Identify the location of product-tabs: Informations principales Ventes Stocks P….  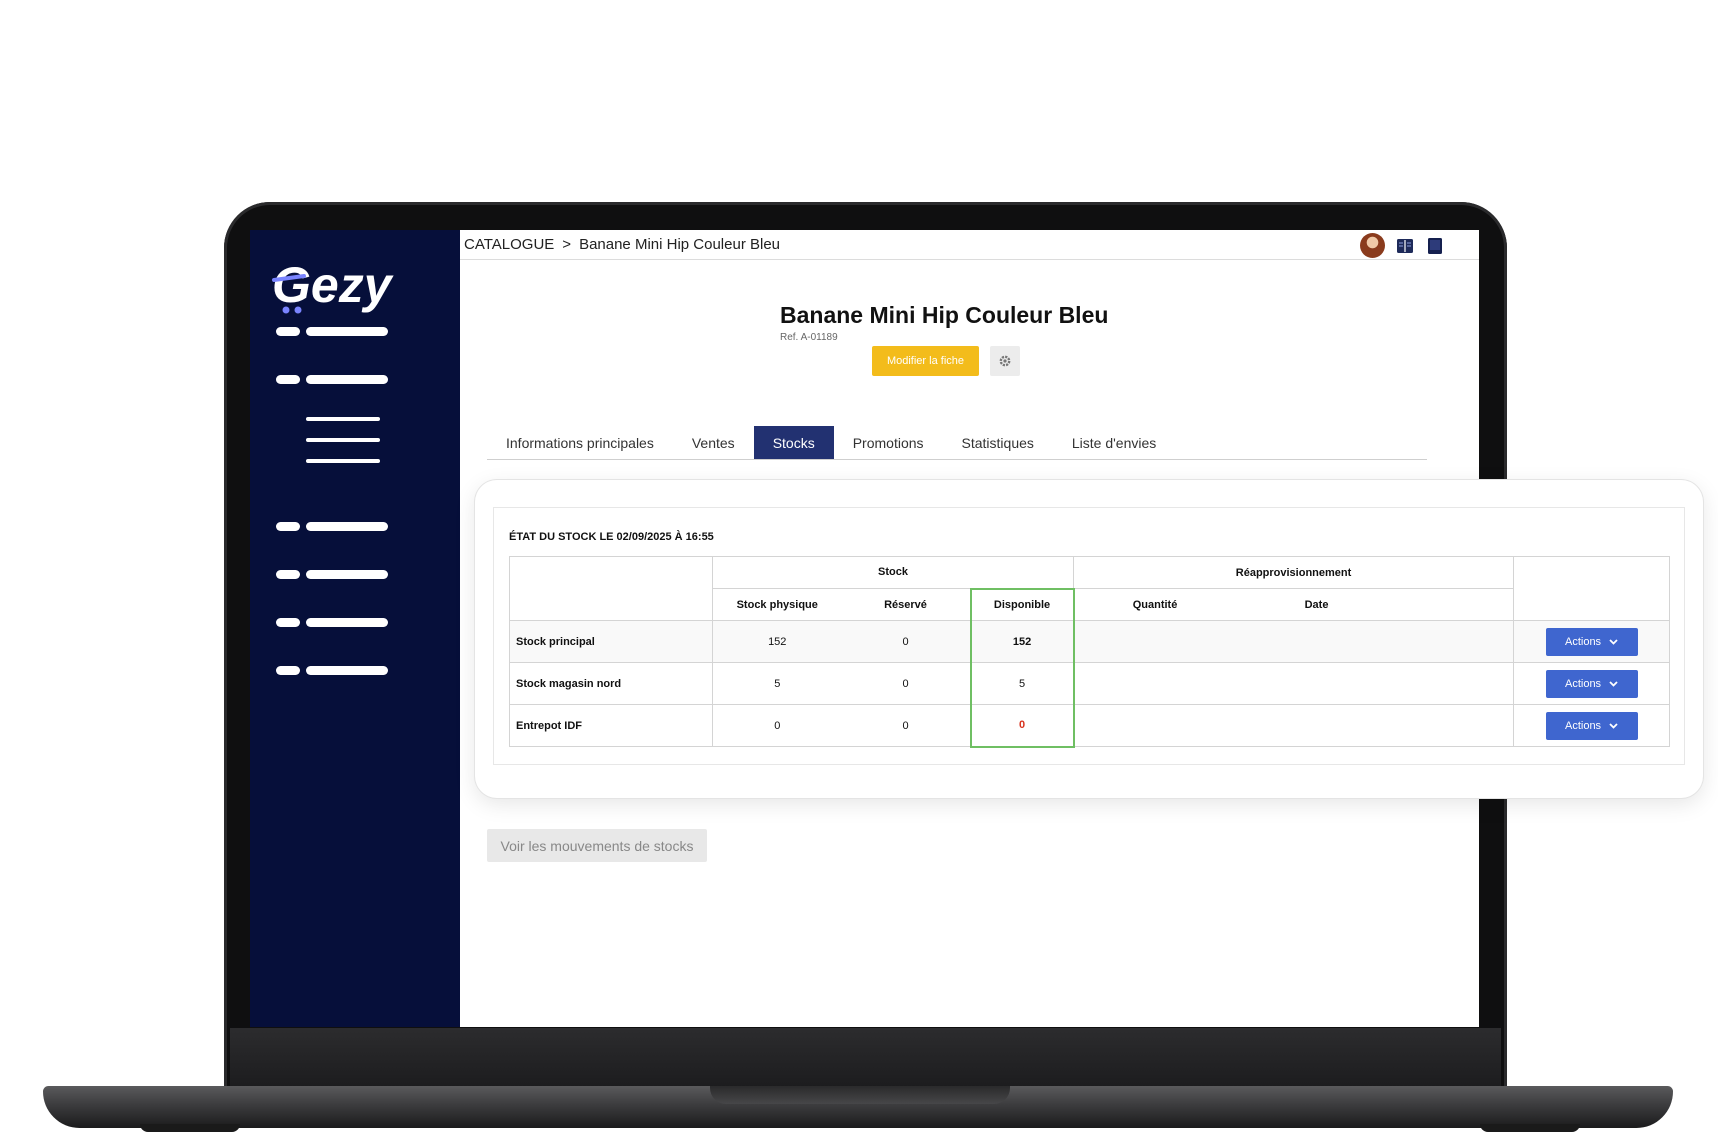
(957, 443).